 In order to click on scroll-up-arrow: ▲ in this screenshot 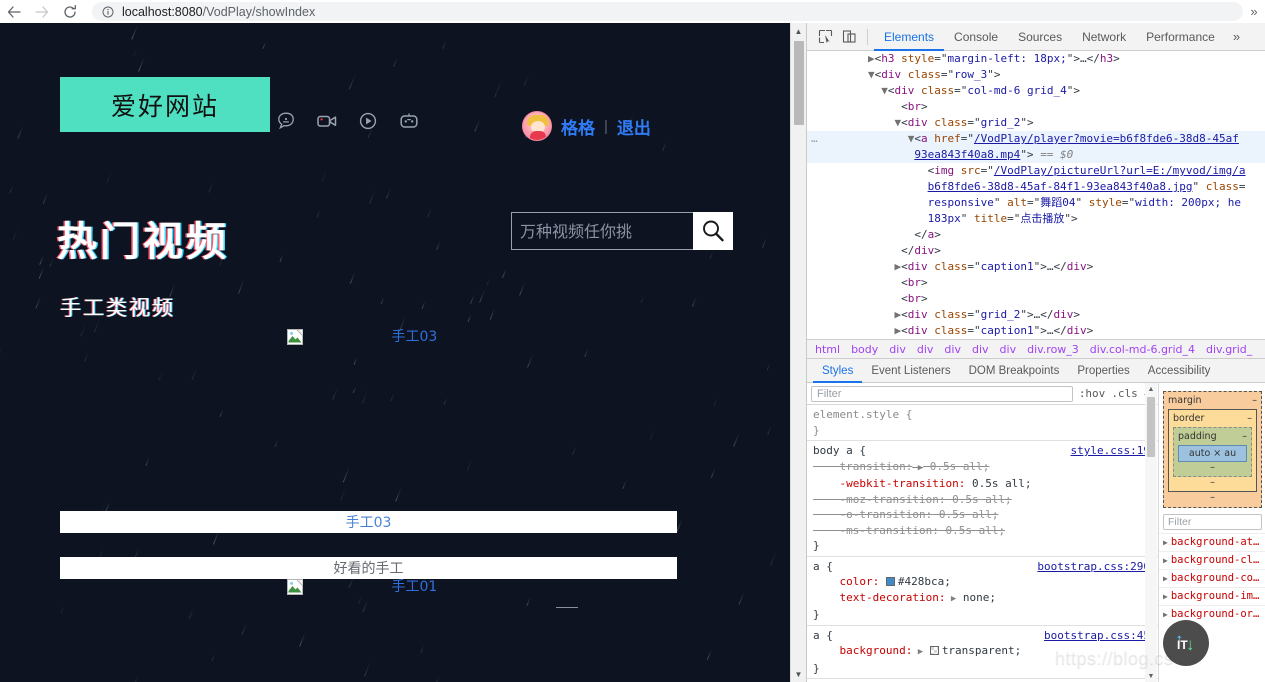, I will do `click(798, 31)`.